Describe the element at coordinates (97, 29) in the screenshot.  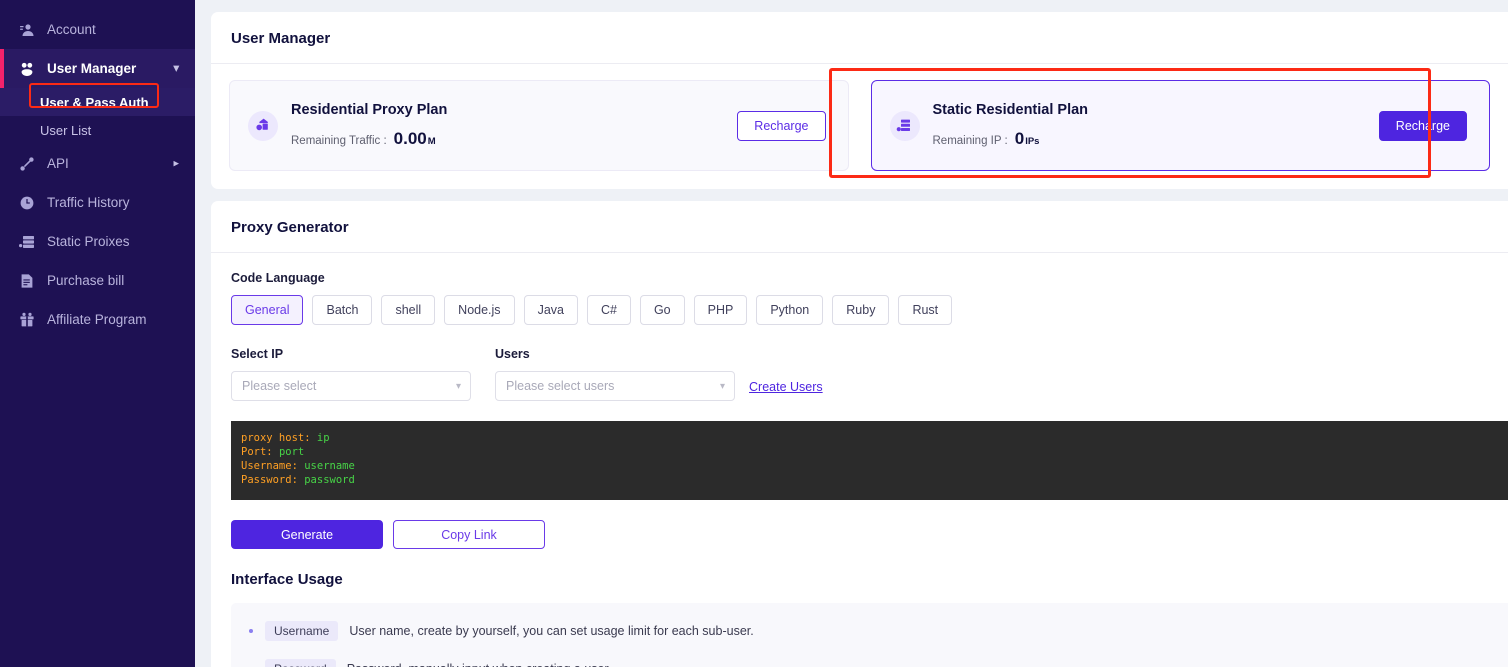
I see `sidebar-item-account: Account` at that location.